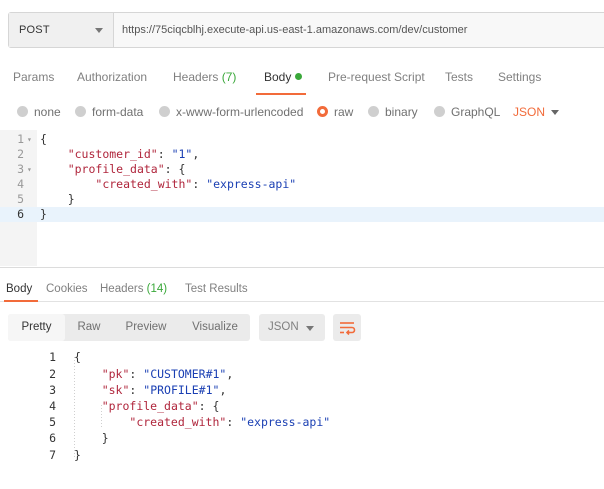 The width and height of the screenshot is (604, 489). Describe the element at coordinates (215, 327) in the screenshot. I see `view-visualize: Visualize` at that location.